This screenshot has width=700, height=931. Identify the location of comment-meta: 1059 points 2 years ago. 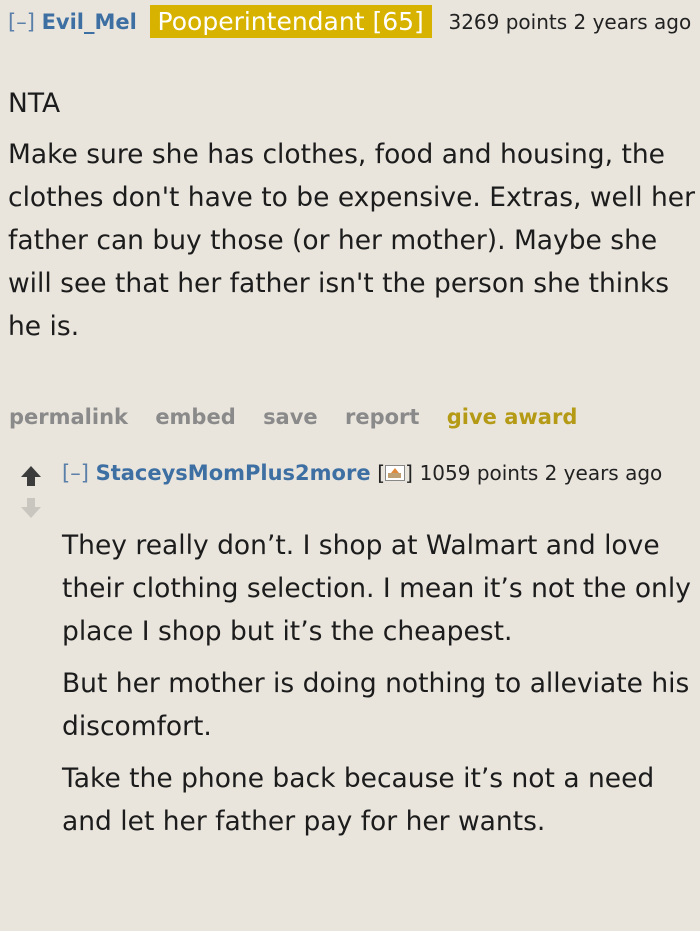
(541, 473).